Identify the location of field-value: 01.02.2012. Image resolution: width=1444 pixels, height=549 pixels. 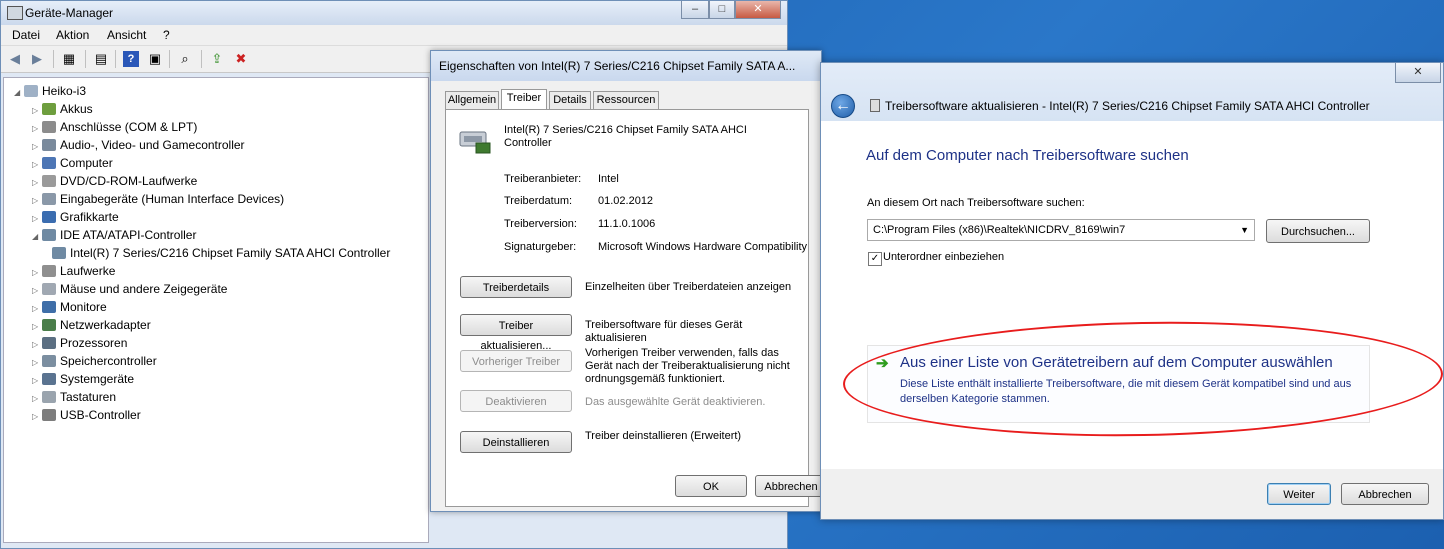
(626, 201).